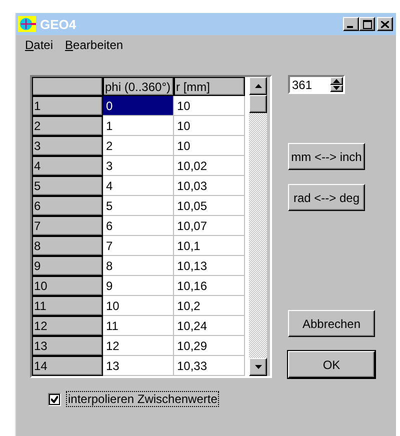  Describe the element at coordinates (39, 45) in the screenshot. I see `menu-item: Datei` at that location.